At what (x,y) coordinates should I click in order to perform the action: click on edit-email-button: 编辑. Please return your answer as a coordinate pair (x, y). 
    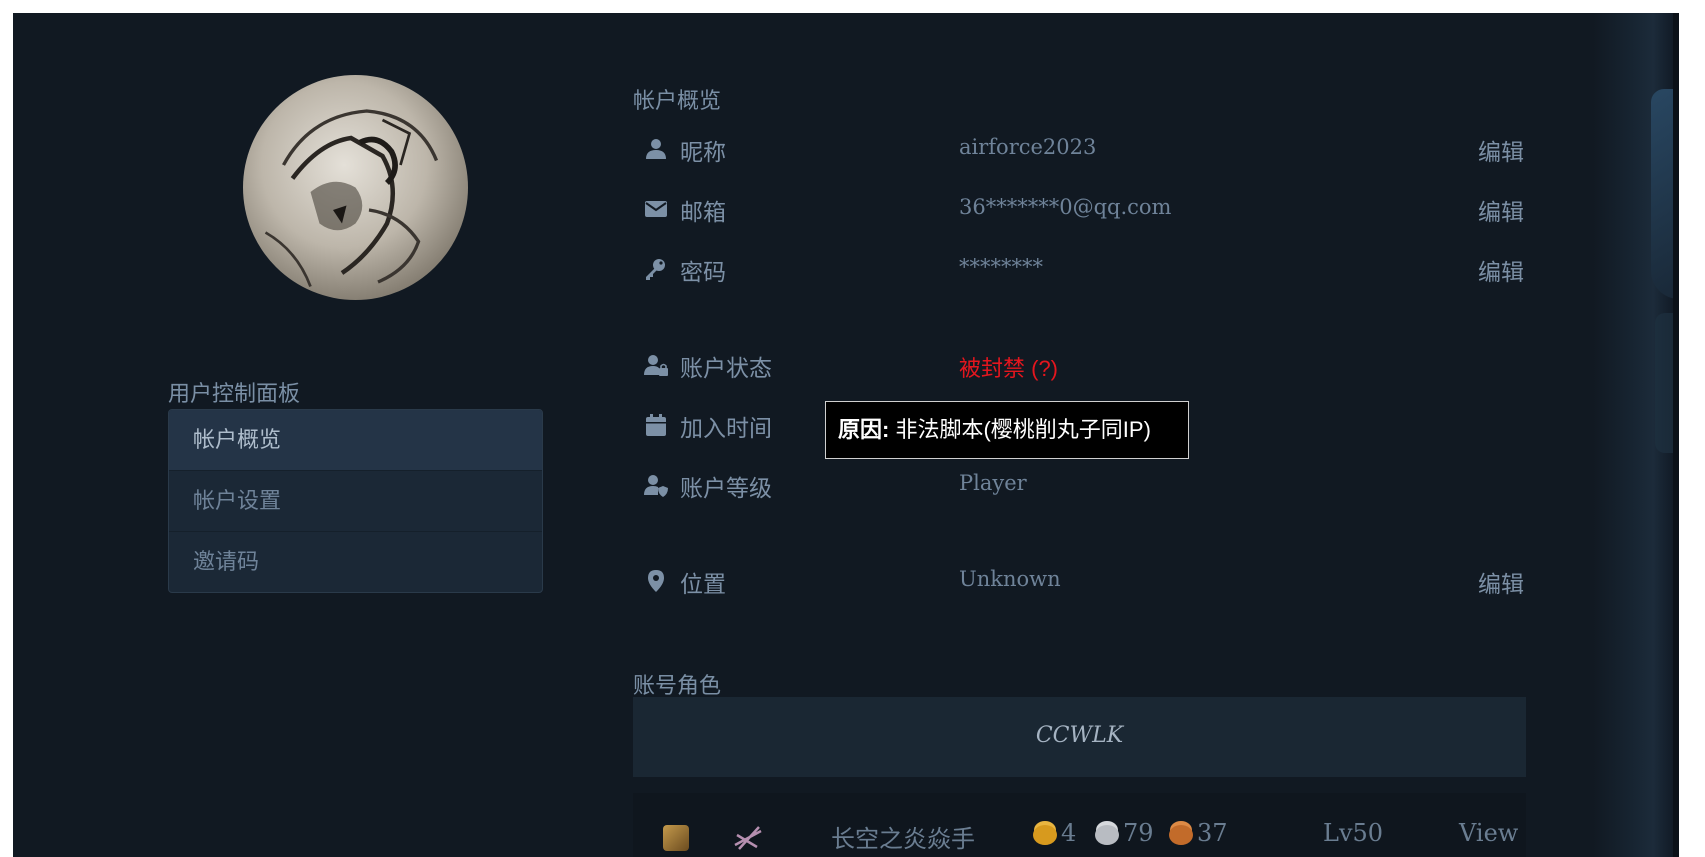
    Looking at the image, I should click on (1501, 210).